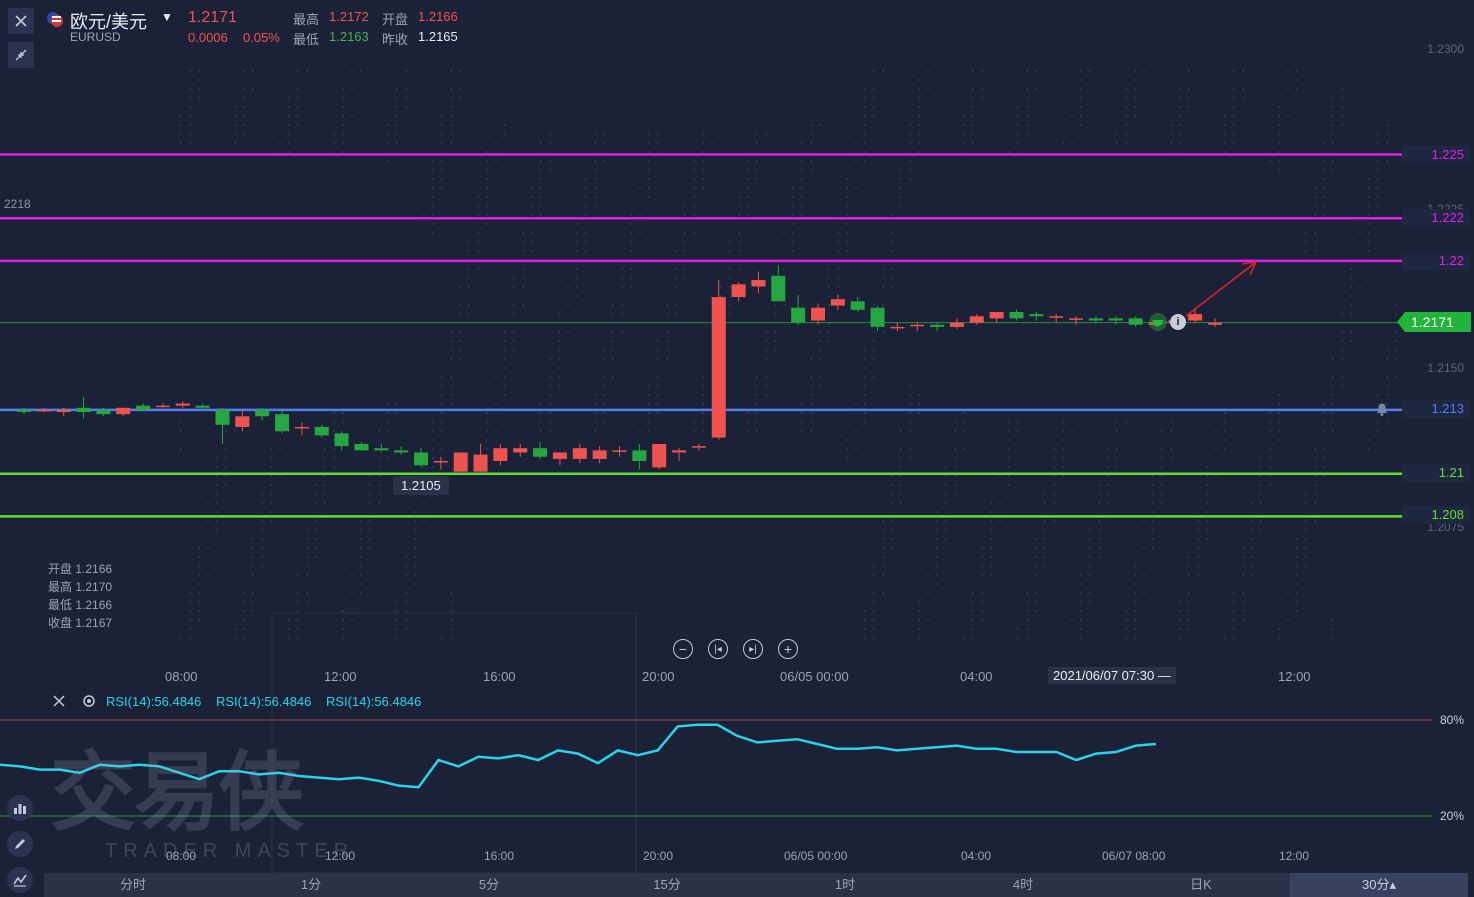 The height and width of the screenshot is (897, 1474). Describe the element at coordinates (1436, 409) in the screenshot. I see `line-label-1213: 1.213` at that location.